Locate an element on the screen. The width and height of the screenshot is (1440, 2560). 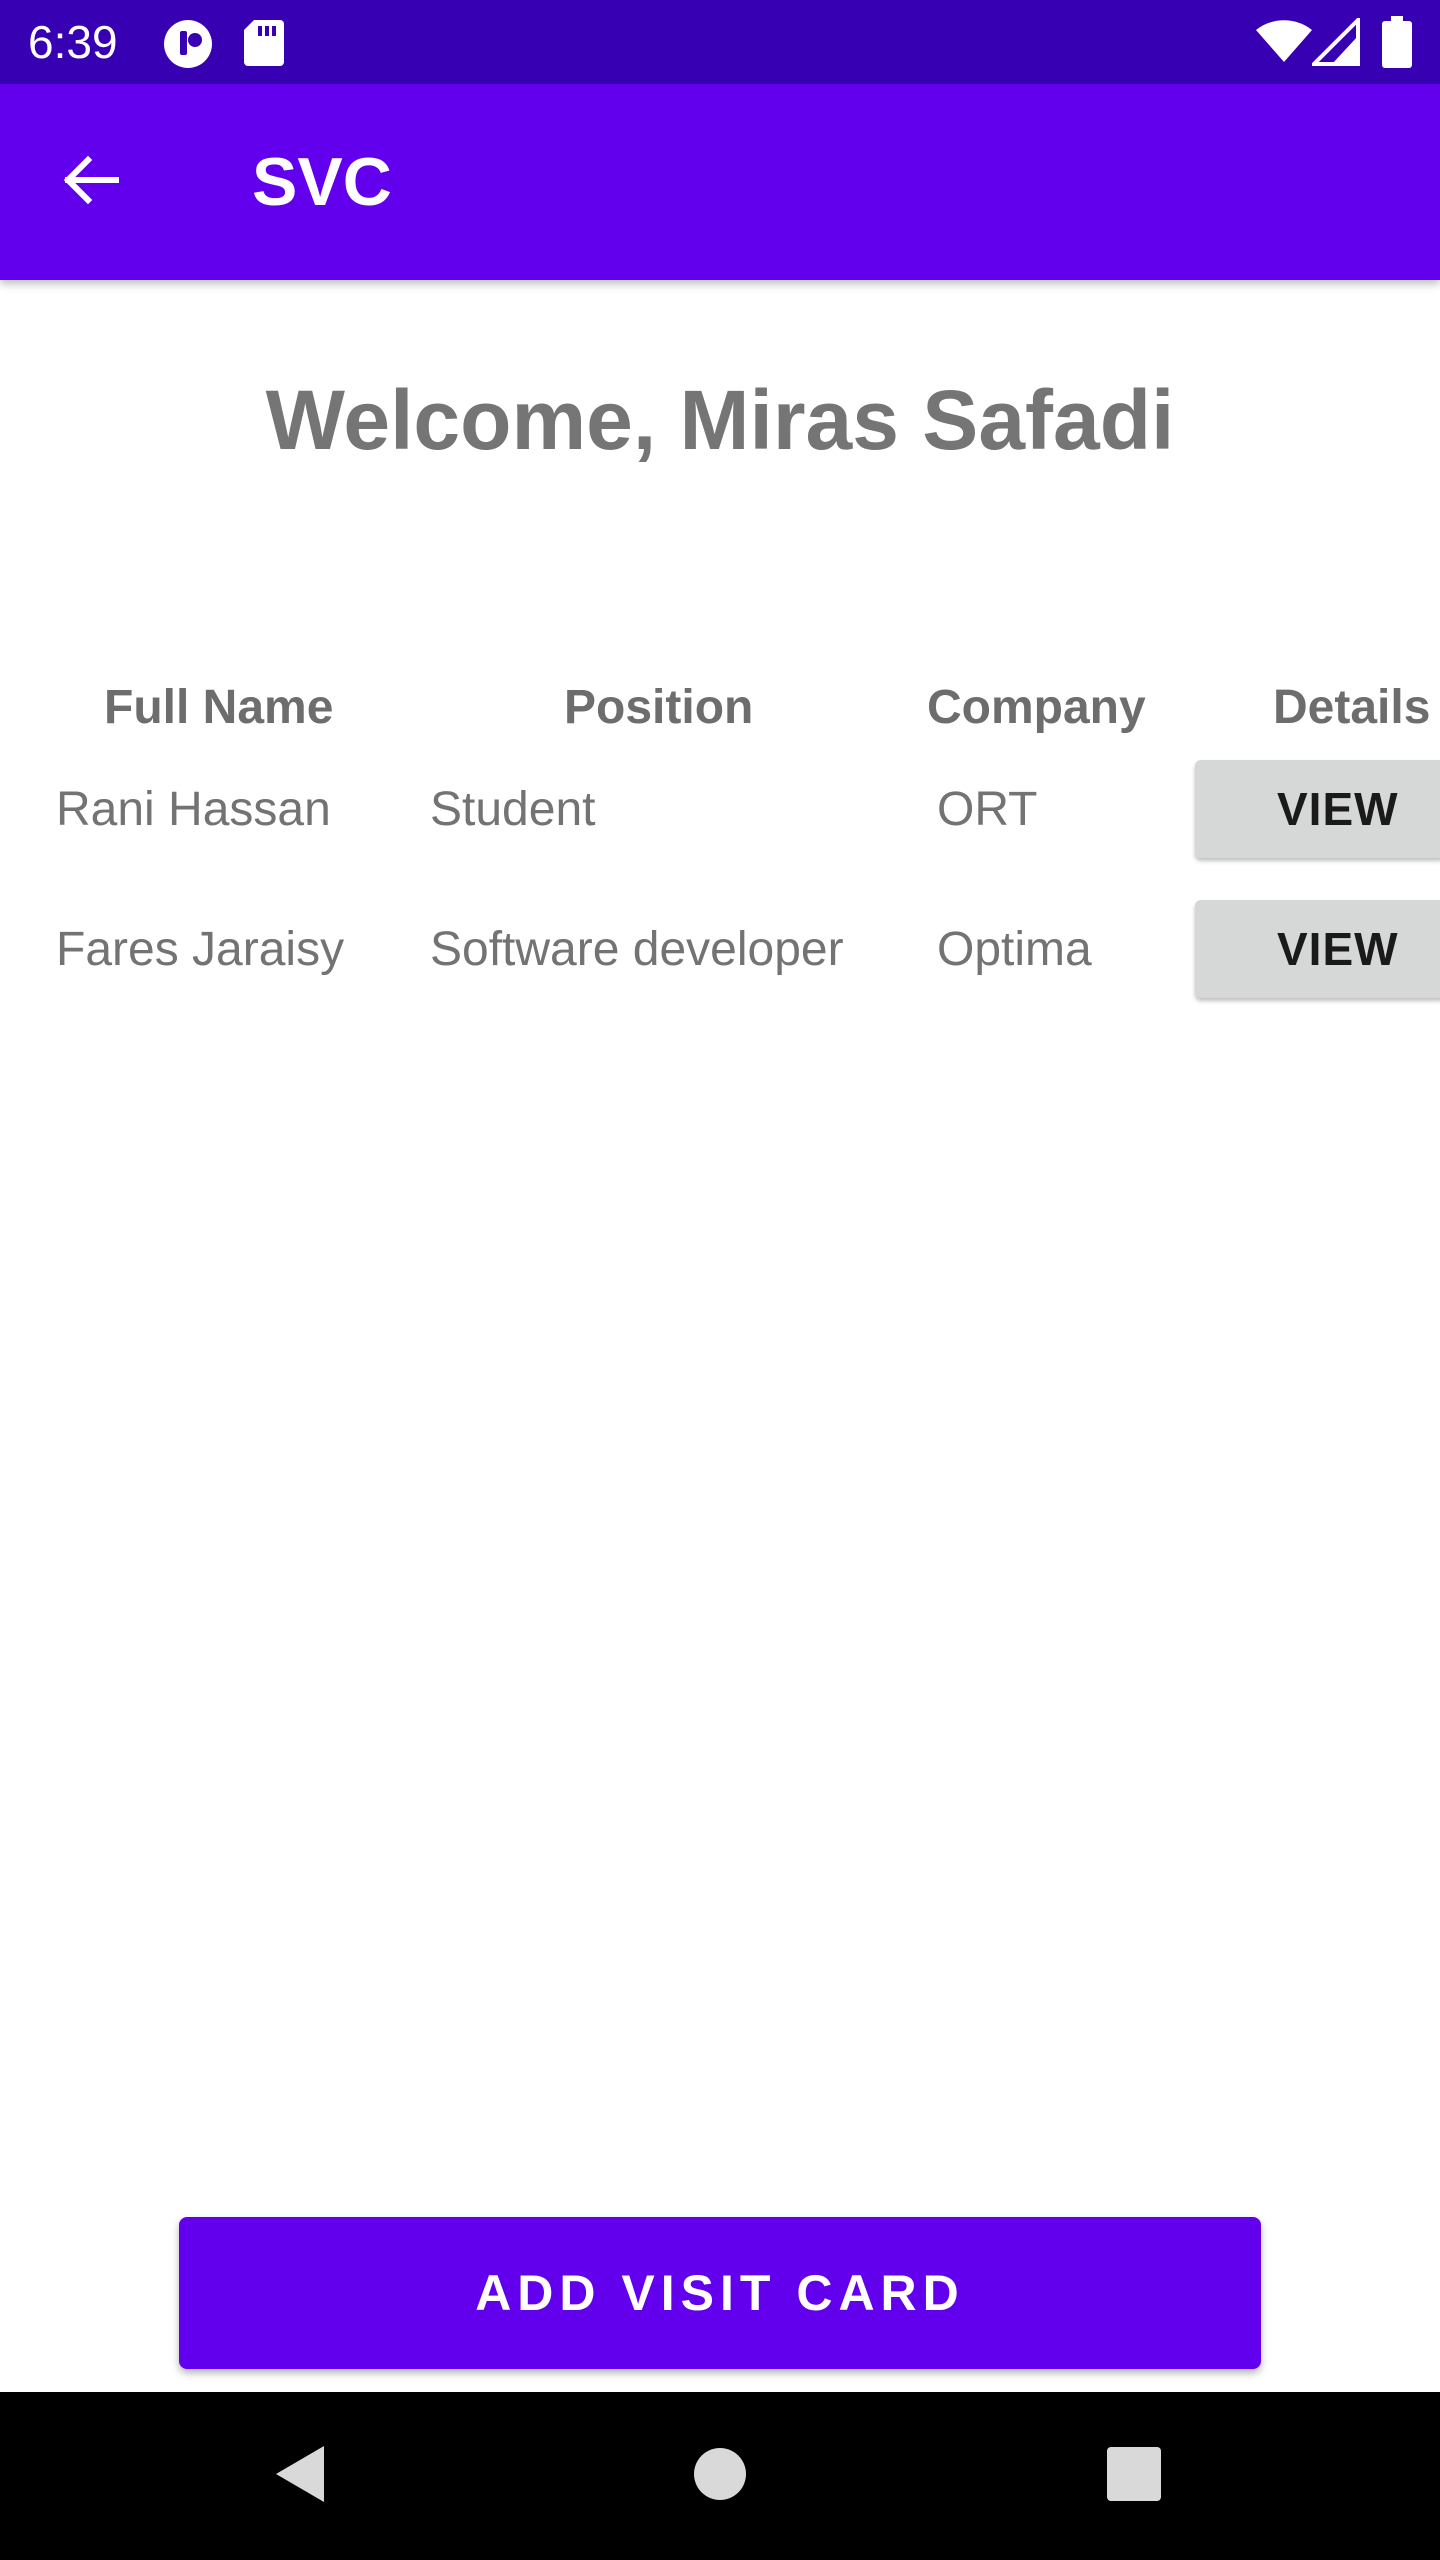
cell-company: ORT is located at coordinates (987, 809).